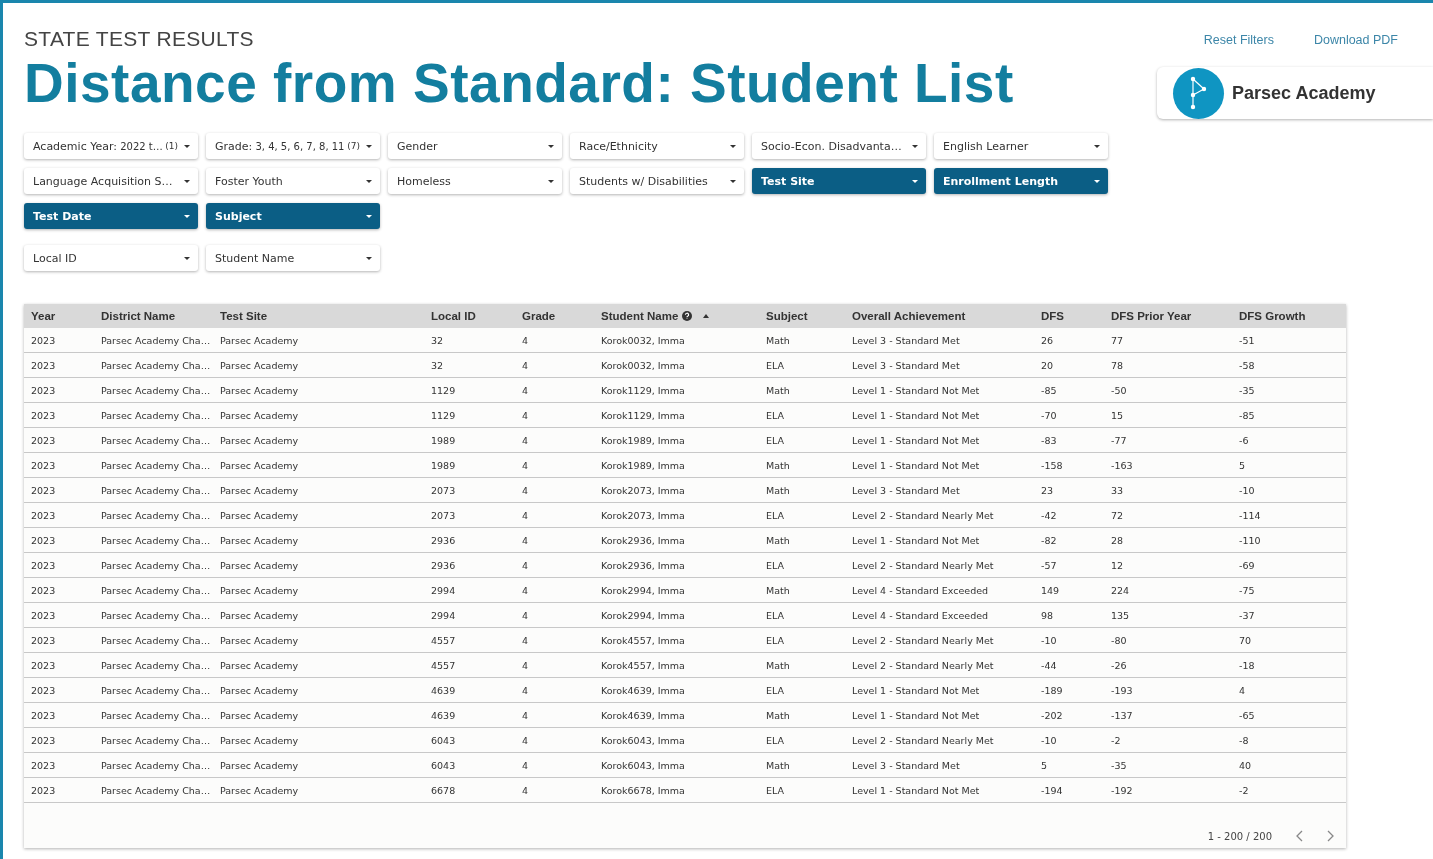 The height and width of the screenshot is (859, 1433). I want to click on column-header: DFS Prior Year, so click(1168, 316).